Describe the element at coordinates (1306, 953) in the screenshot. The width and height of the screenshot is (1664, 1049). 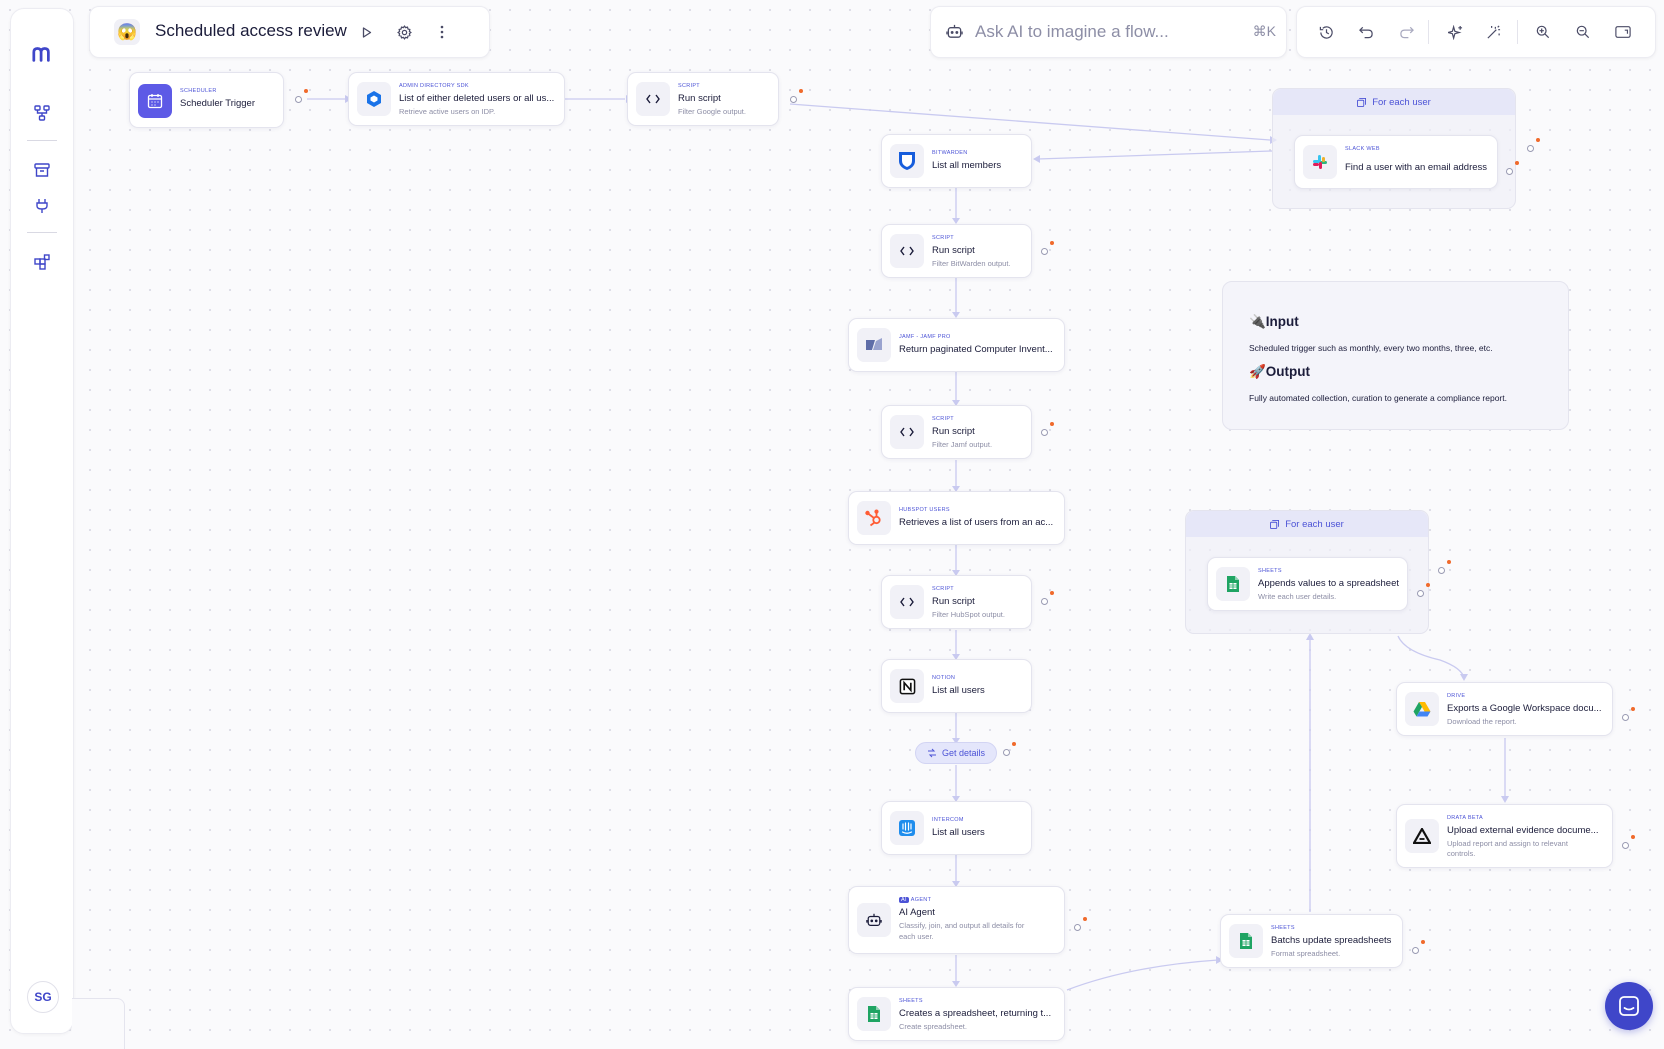
I see `node-subtitle: Format spreadsheet.` at that location.